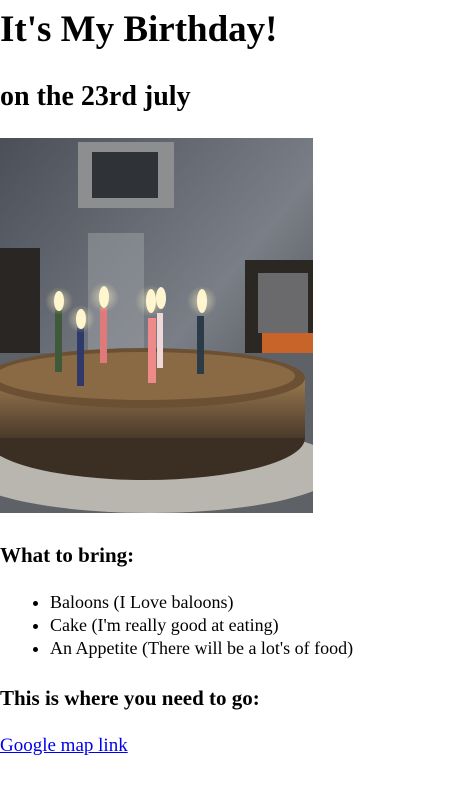 The image size is (466, 788). What do you see at coordinates (64, 746) in the screenshot?
I see `google-map-link: Google map link` at bounding box center [64, 746].